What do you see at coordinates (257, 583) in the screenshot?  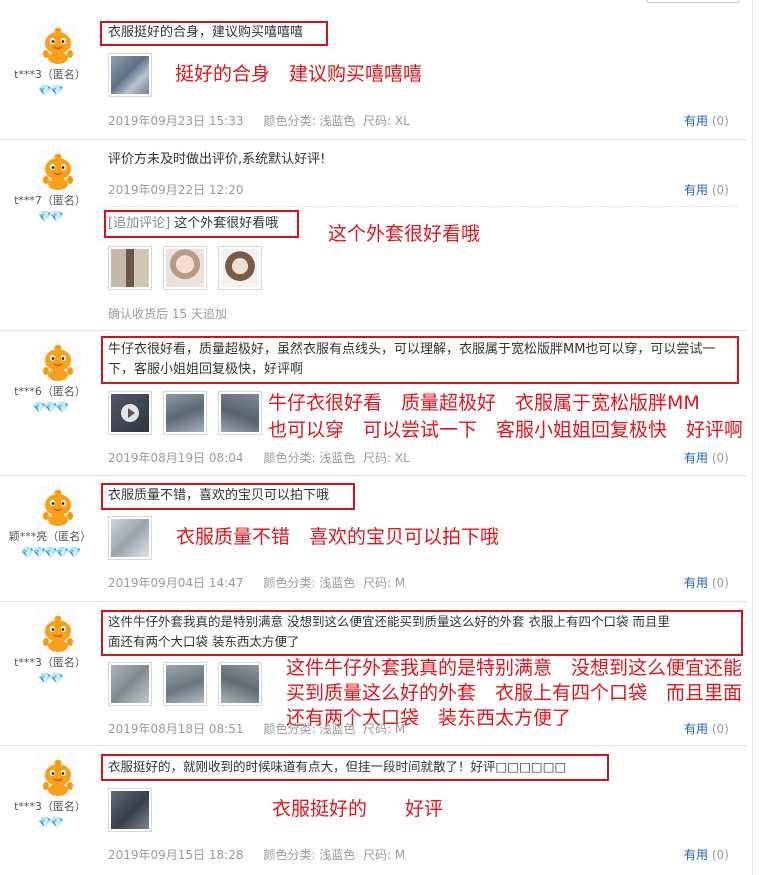 I see `review-meta: 2019年09月04日 14:47 颜色分类: 浅蓝色 尺码: M` at bounding box center [257, 583].